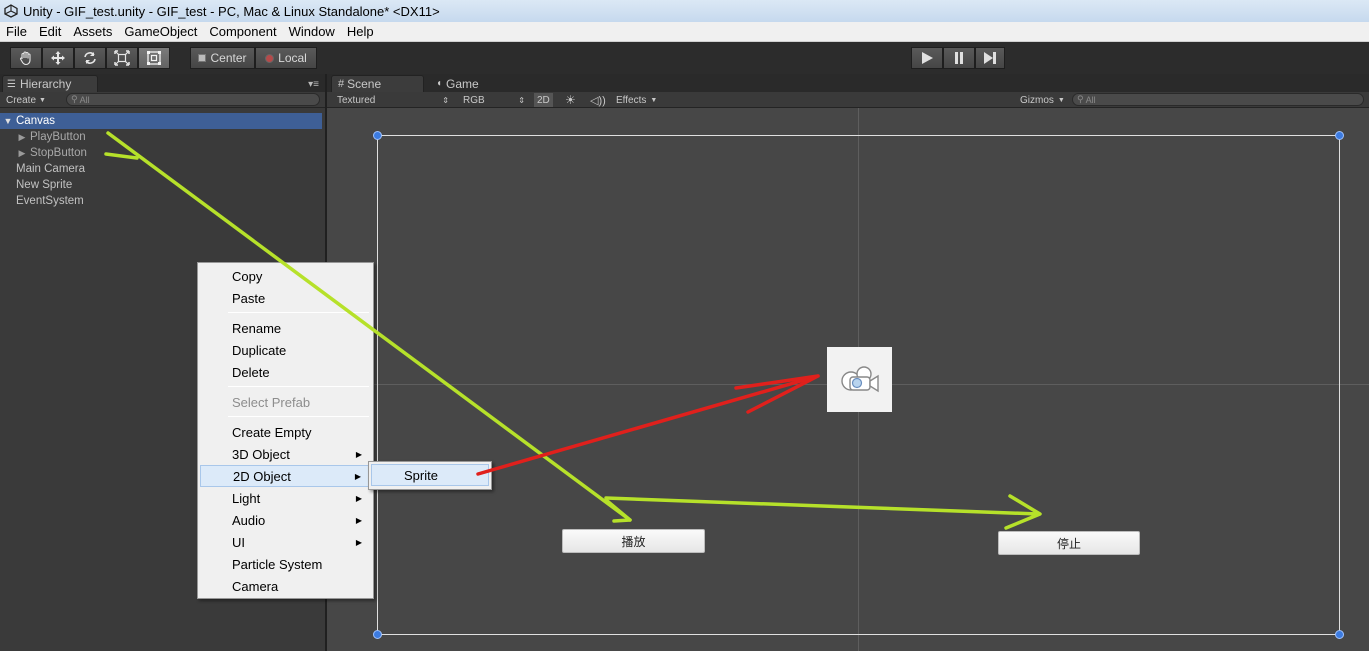 The height and width of the screenshot is (651, 1369). I want to click on hand-tool-button, so click(26, 58).